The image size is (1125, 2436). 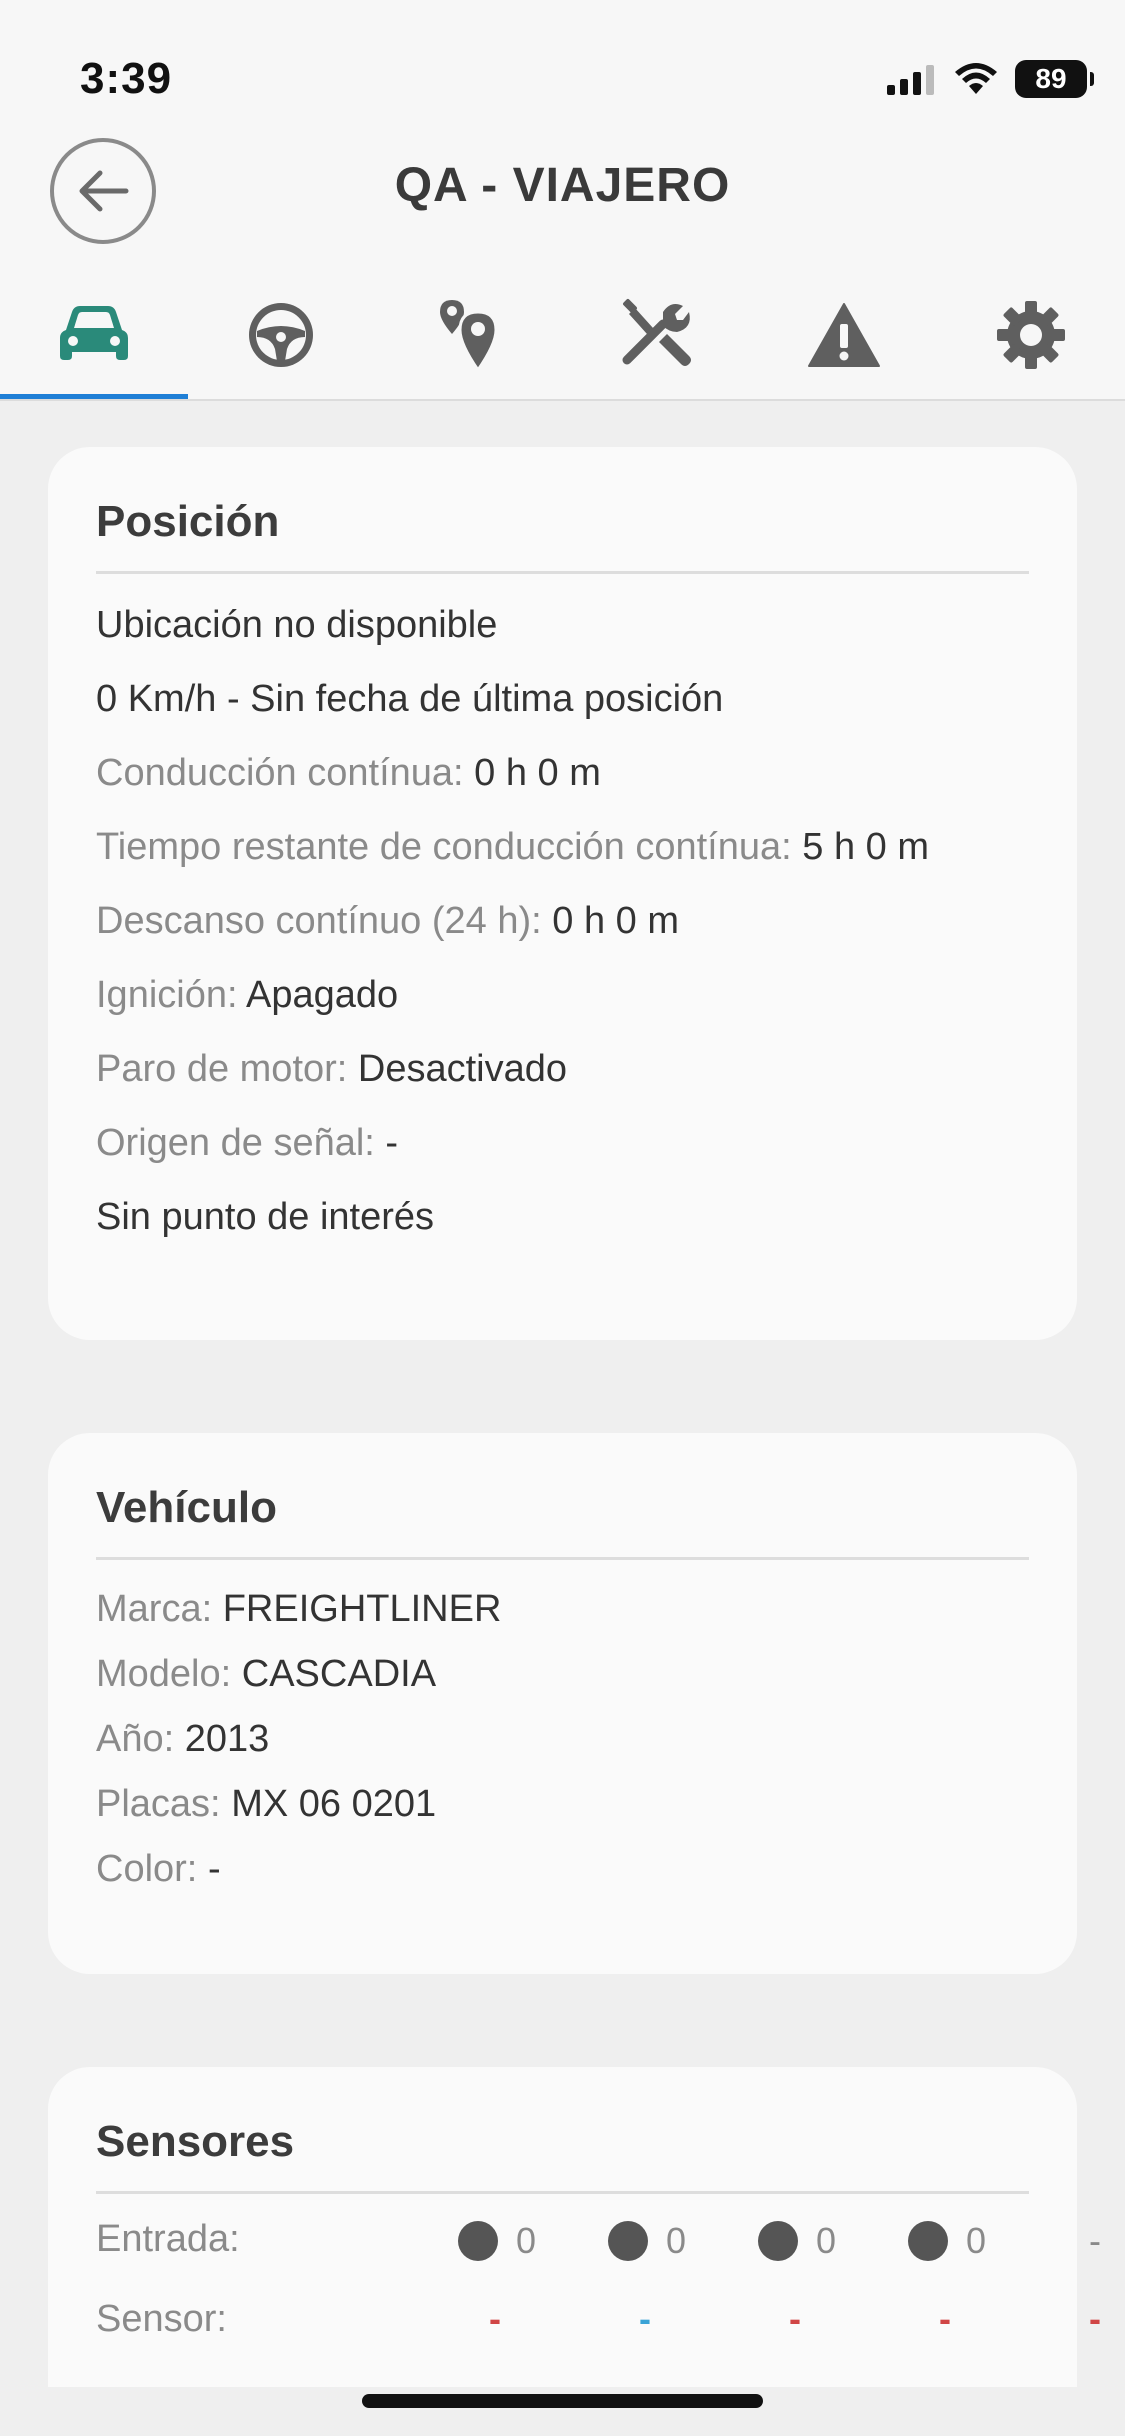 What do you see at coordinates (562, 185) in the screenshot?
I see `page-title: QA - VIAJERO` at bounding box center [562, 185].